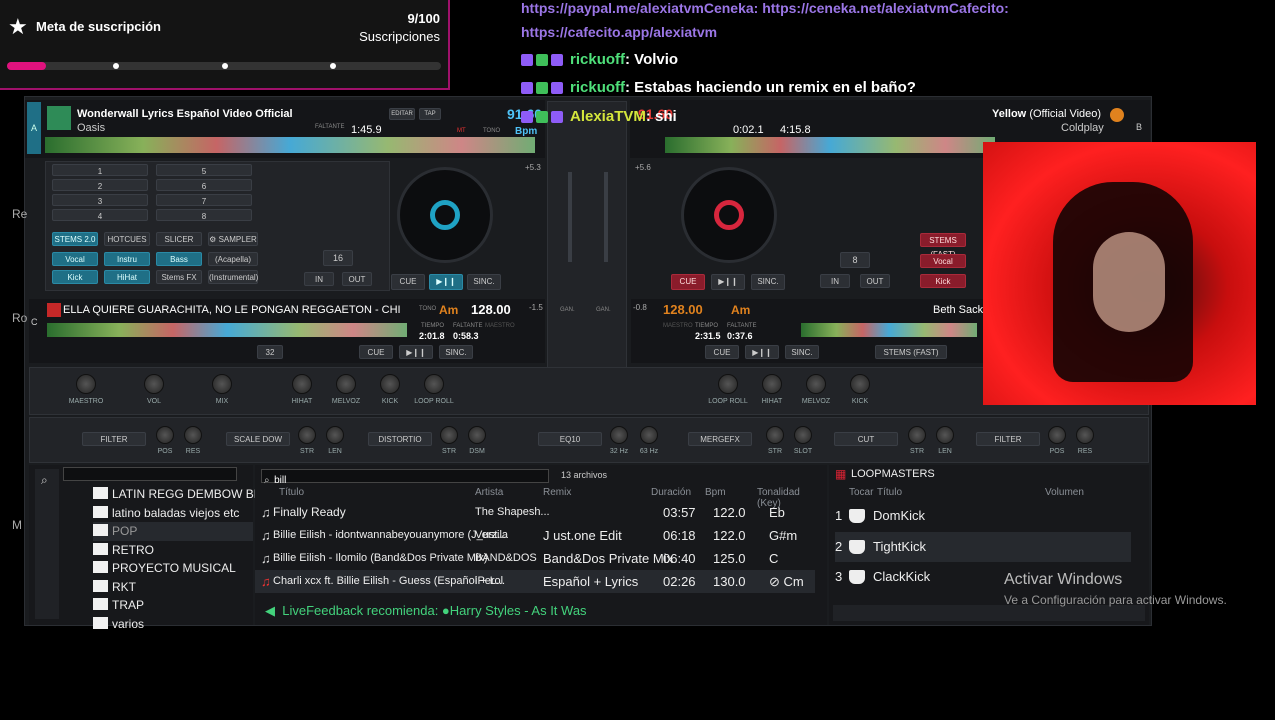 This screenshot has height=720, width=1275. Describe the element at coordinates (720, 439) in the screenshot. I see `fx-select-mergefx: MERGEFX` at that location.